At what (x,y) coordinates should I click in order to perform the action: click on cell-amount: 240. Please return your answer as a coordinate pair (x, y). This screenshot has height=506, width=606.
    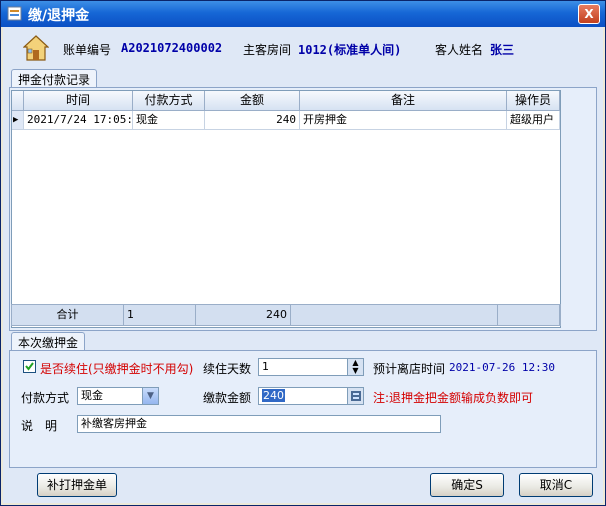
    Looking at the image, I should click on (252, 120).